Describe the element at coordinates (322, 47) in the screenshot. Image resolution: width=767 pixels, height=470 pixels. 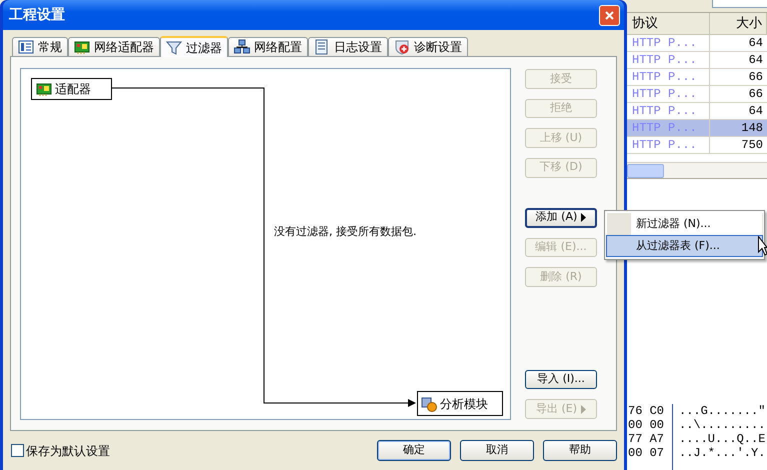
I see `document-icon` at that location.